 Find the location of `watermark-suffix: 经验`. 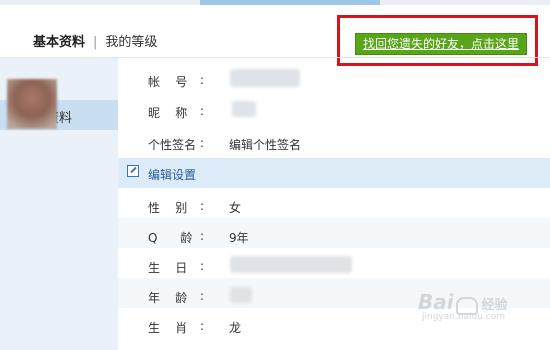

watermark-suffix: 经验 is located at coordinates (494, 305).